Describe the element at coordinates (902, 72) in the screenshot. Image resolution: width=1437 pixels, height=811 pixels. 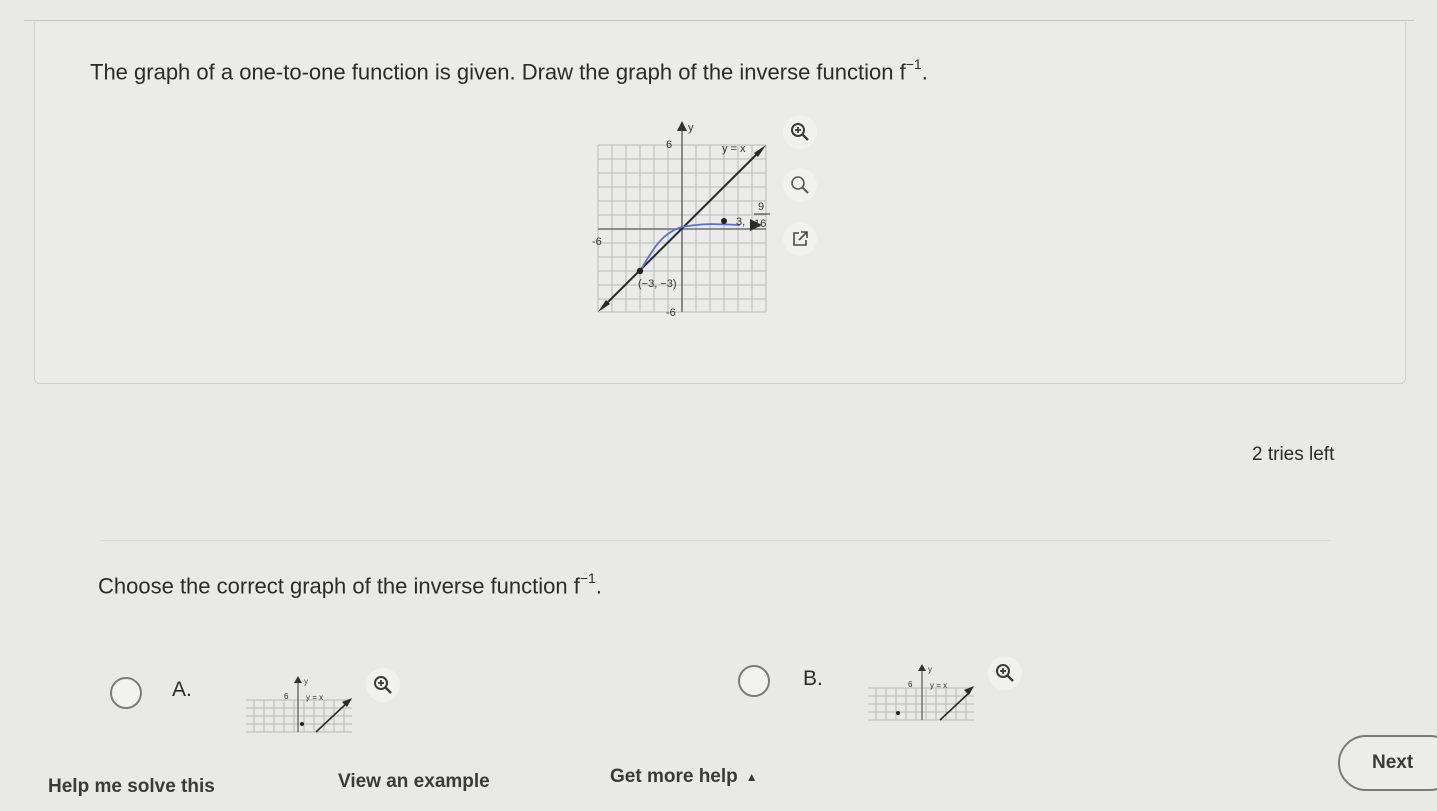
I see `inverse-f: f` at that location.